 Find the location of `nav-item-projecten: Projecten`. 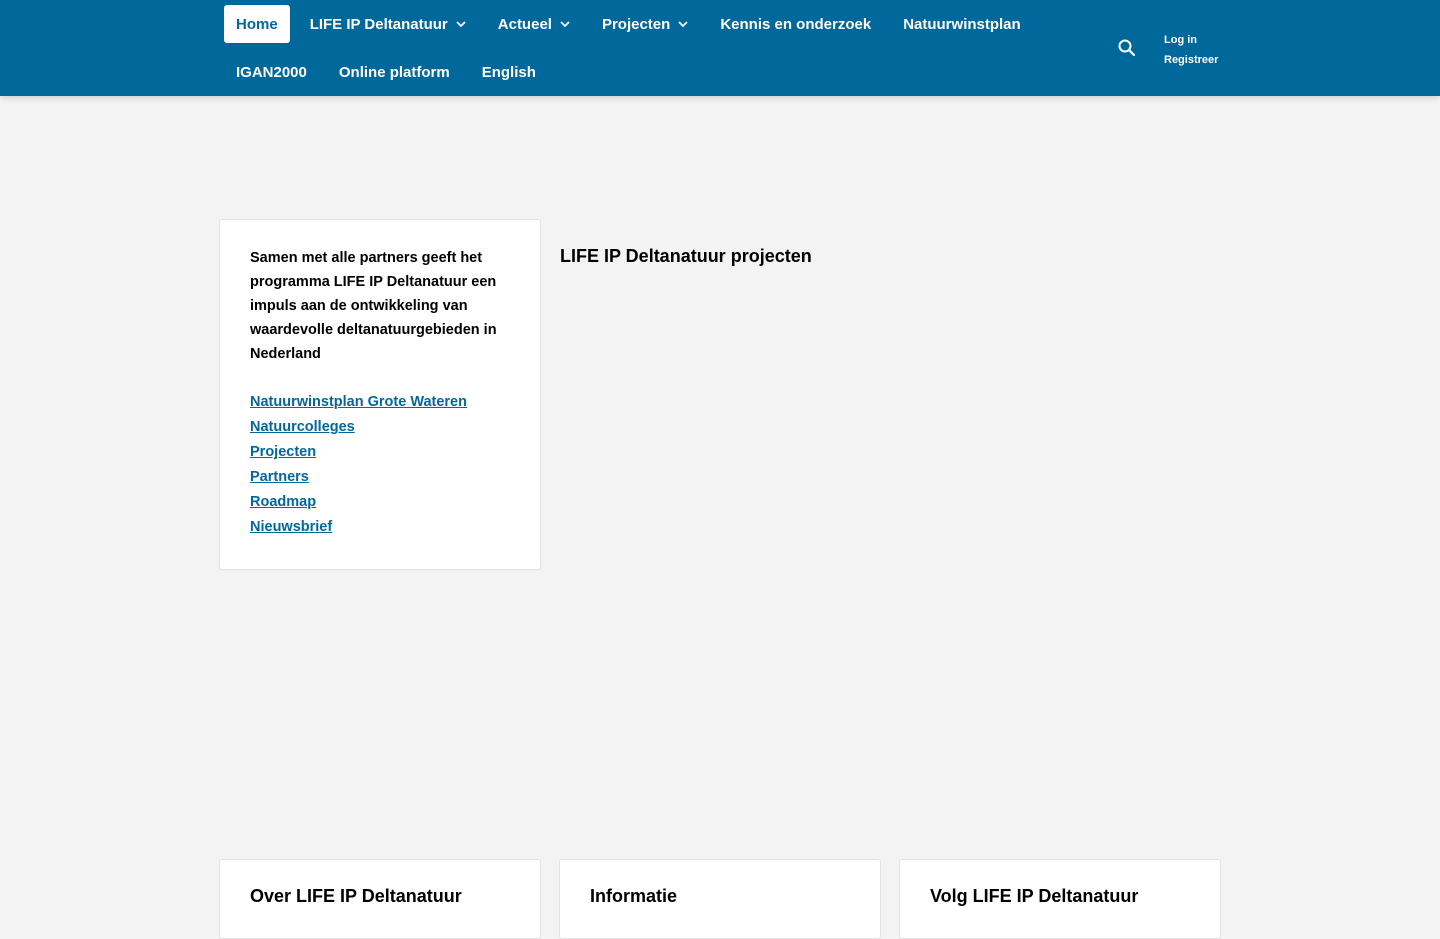

nav-item-projecten: Projecten is located at coordinates (645, 24).